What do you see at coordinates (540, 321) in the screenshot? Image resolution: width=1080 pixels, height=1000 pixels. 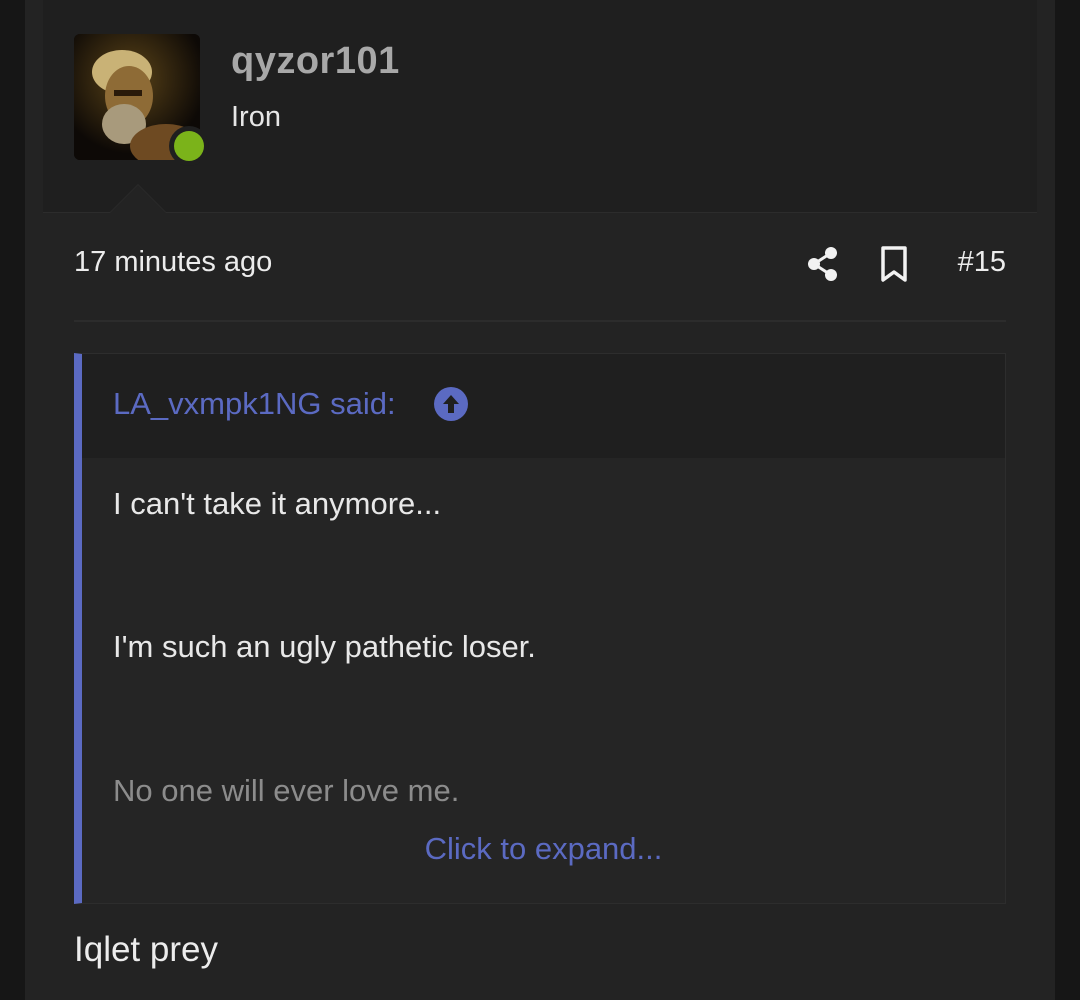 I see `divider` at bounding box center [540, 321].